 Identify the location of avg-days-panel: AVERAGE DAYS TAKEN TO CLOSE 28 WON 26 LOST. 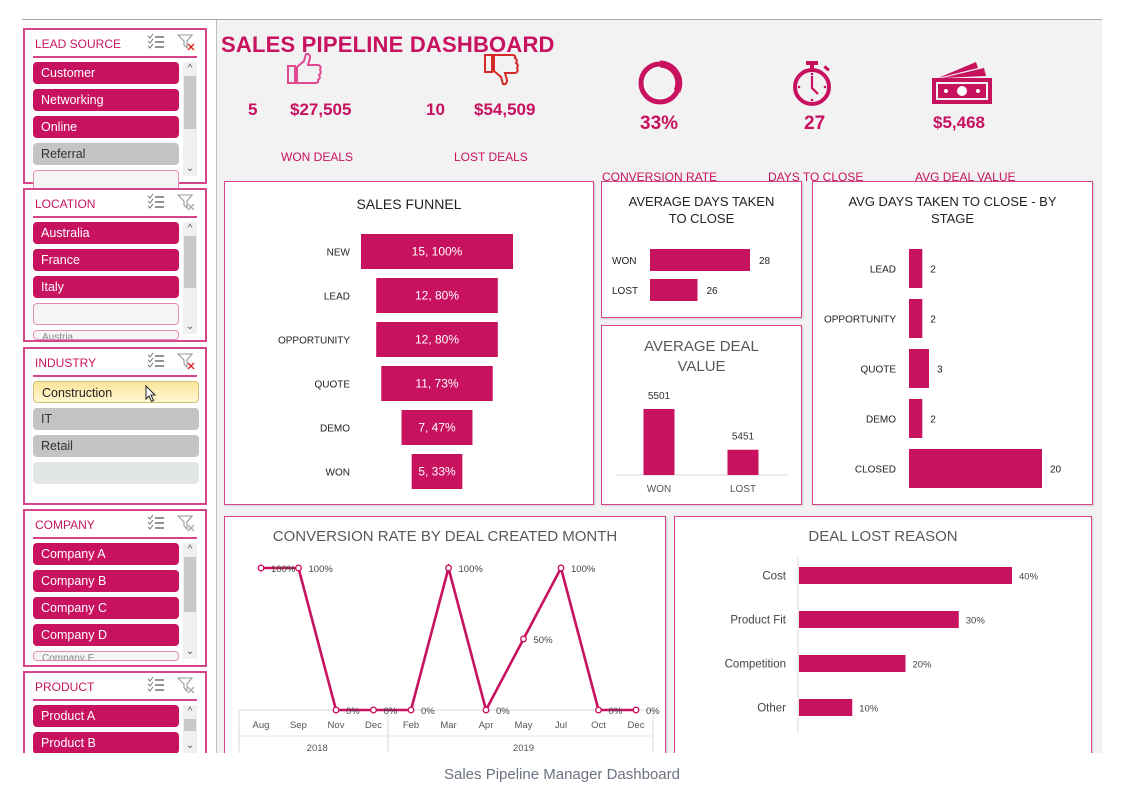
(701, 249).